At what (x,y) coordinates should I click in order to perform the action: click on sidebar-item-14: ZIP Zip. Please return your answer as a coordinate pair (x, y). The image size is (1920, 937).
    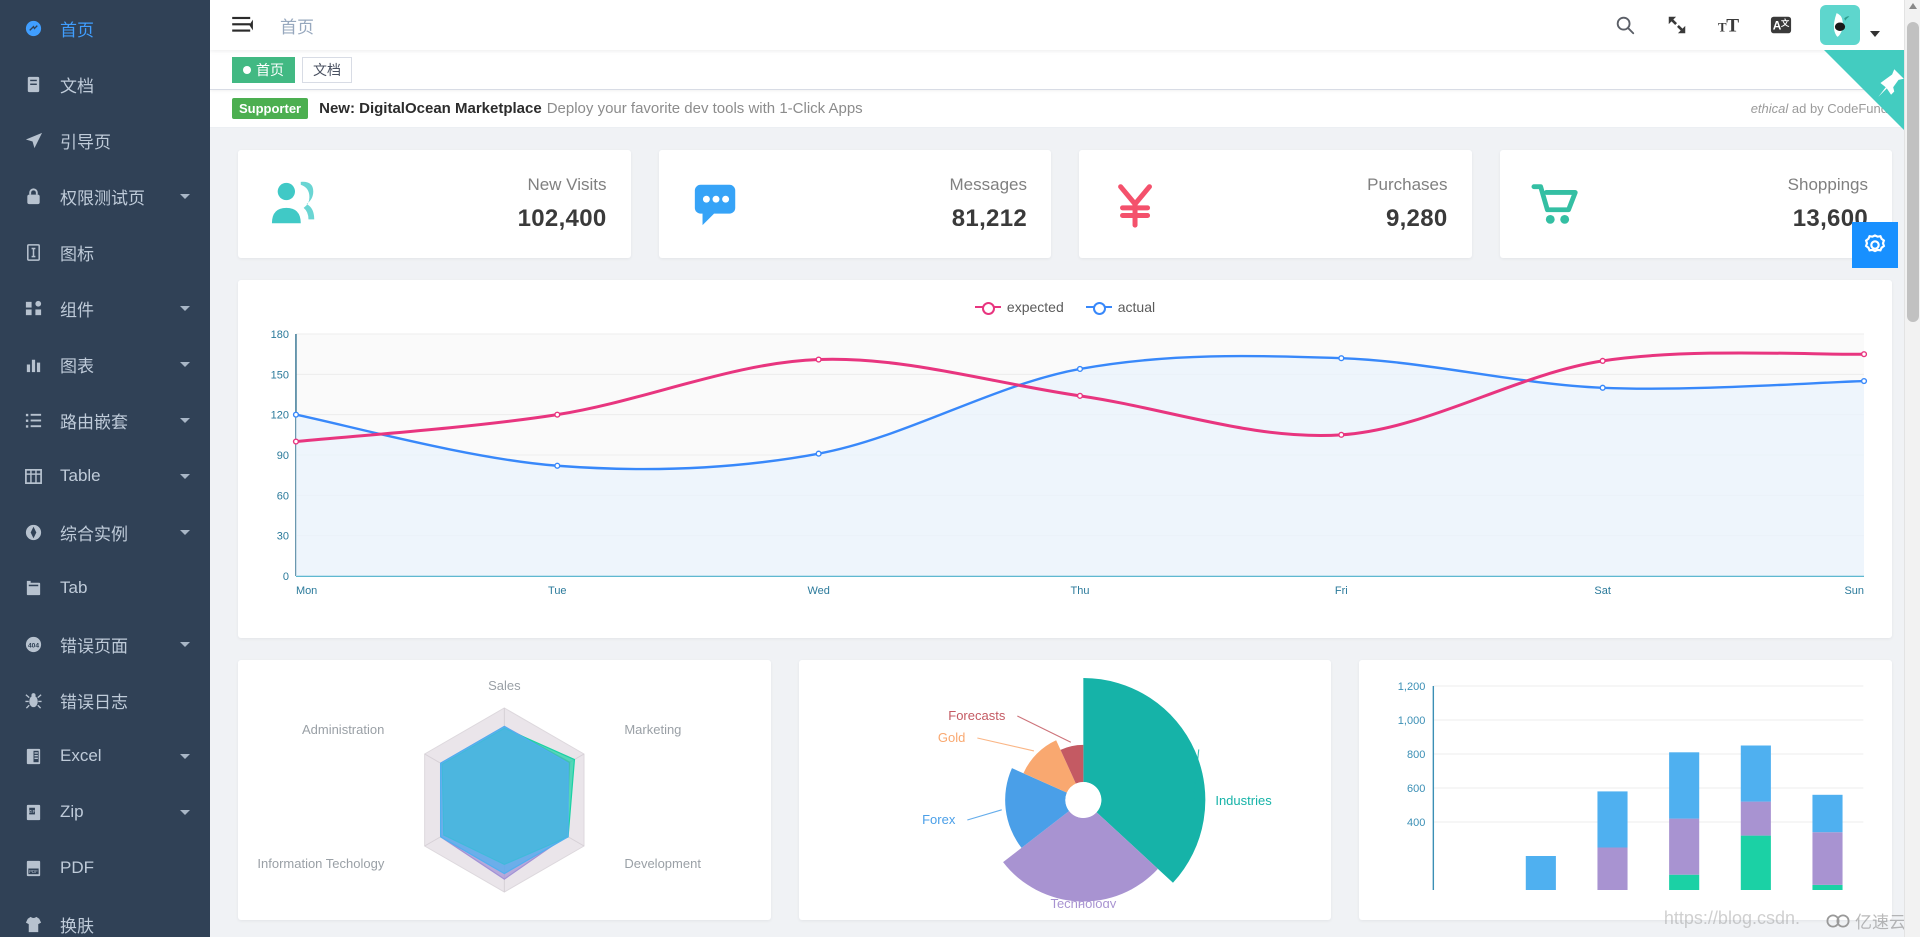
    Looking at the image, I should click on (105, 812).